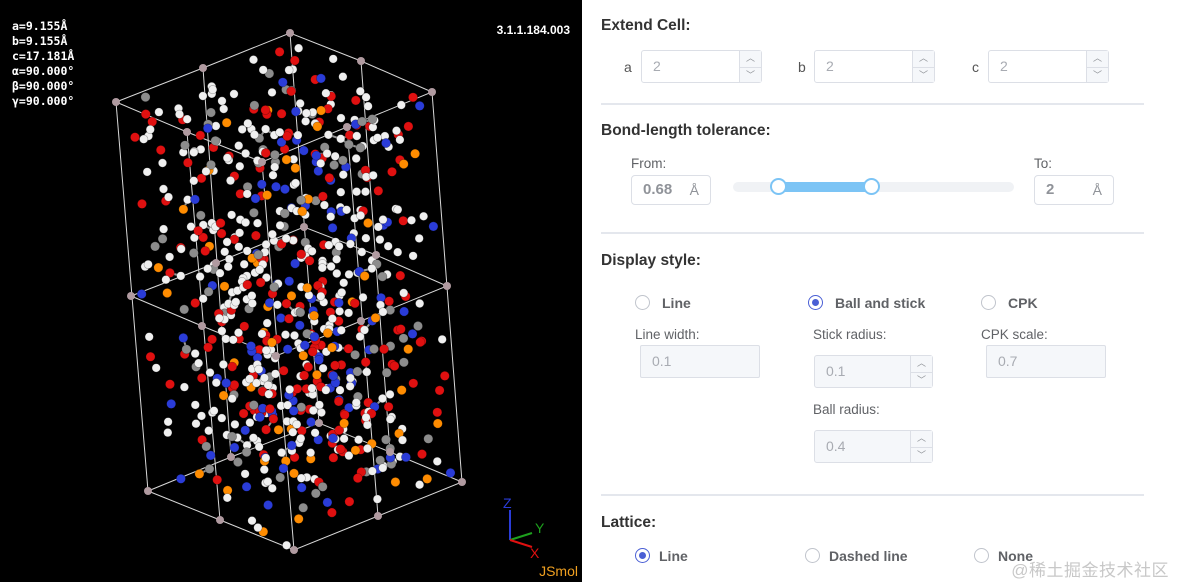 This screenshot has height=585, width=1177. I want to click on from-value: 0.68, so click(657, 190).